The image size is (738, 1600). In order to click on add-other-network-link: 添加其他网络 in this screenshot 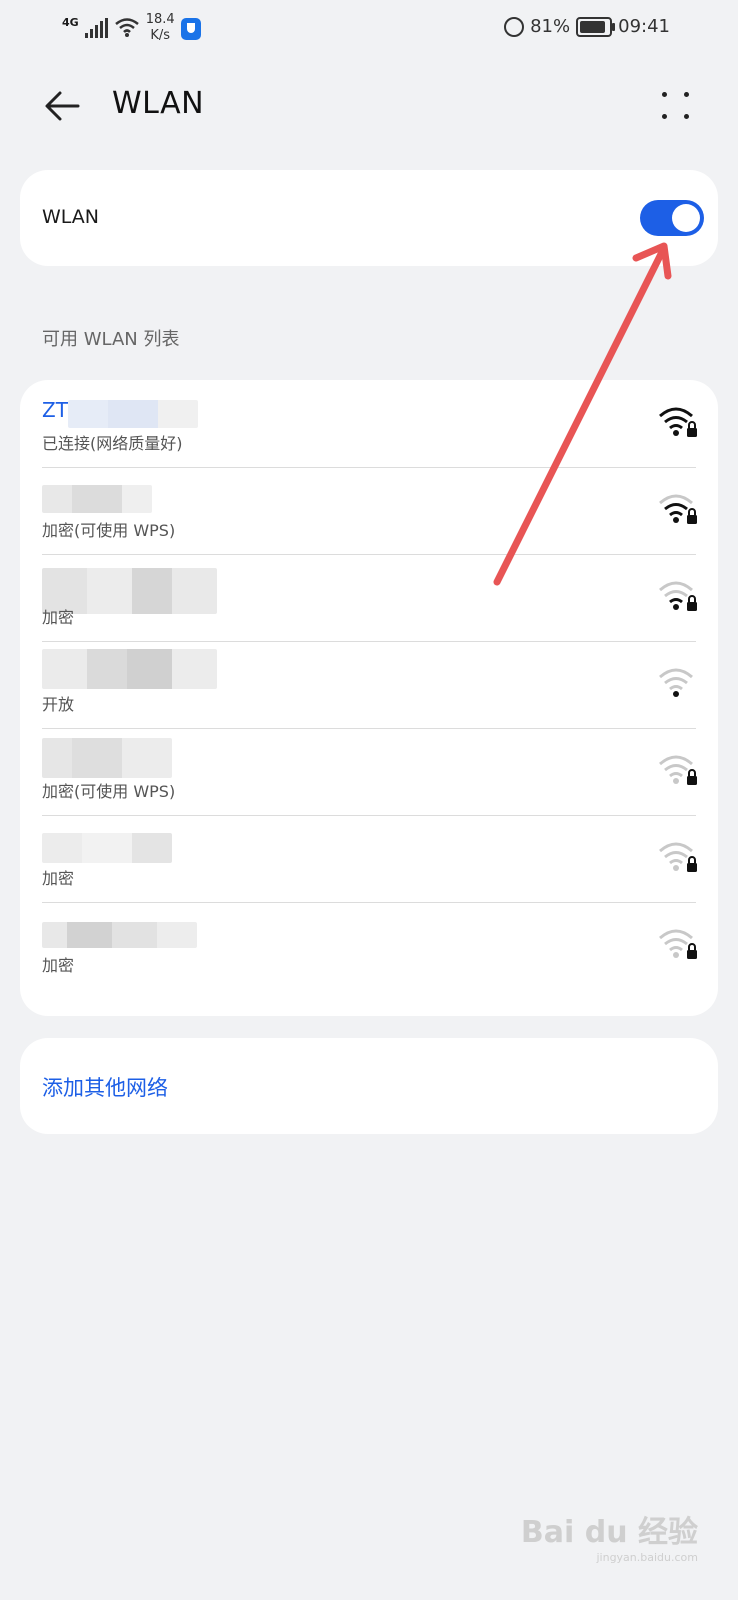, I will do `click(105, 1087)`.